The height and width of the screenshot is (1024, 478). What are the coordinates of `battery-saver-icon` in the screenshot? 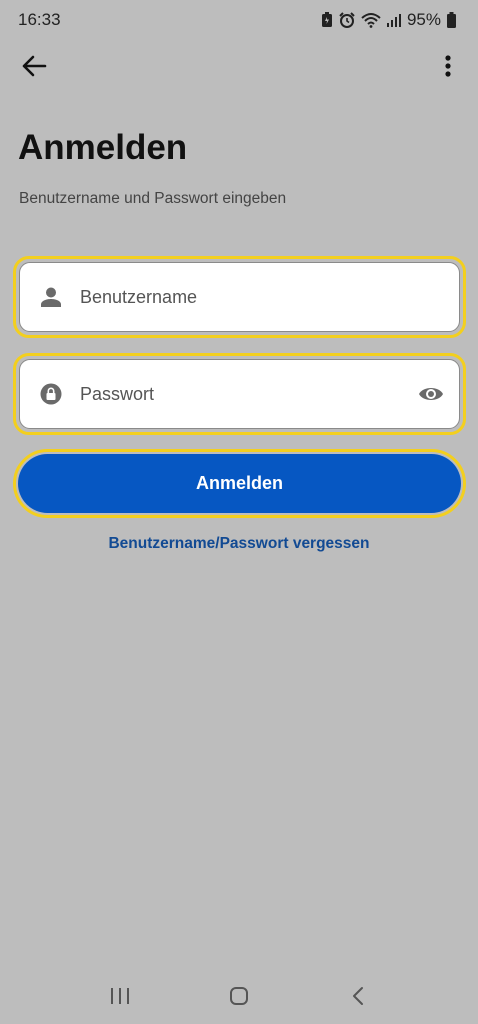 It's located at (326, 19).